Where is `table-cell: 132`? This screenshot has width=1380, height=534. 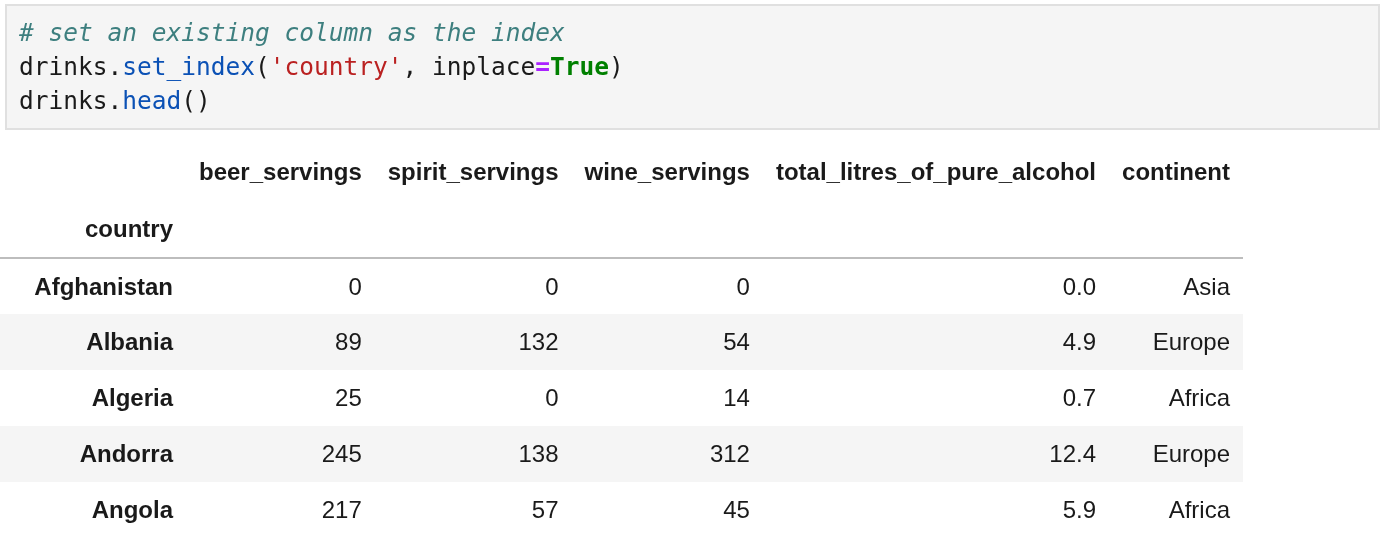 table-cell: 132 is located at coordinates (473, 342).